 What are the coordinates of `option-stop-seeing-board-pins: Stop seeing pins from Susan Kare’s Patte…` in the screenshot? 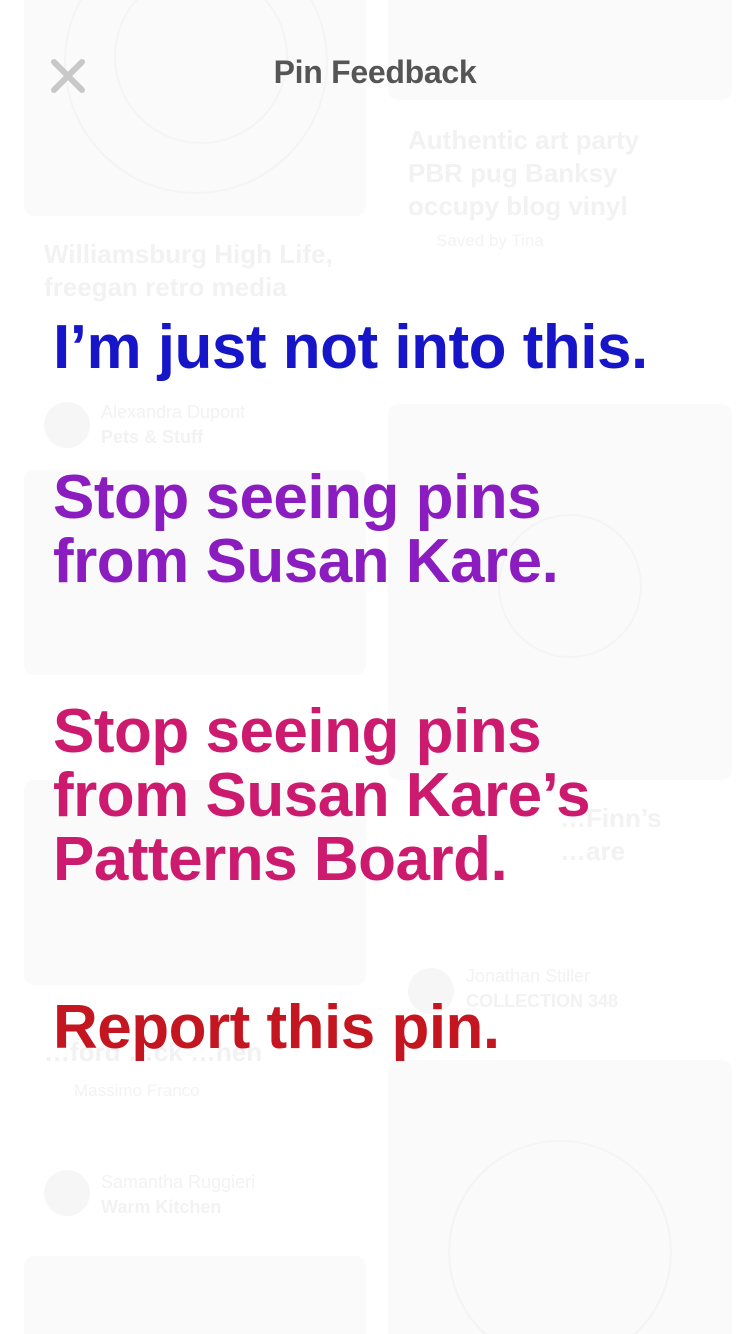 It's located at (383, 796).